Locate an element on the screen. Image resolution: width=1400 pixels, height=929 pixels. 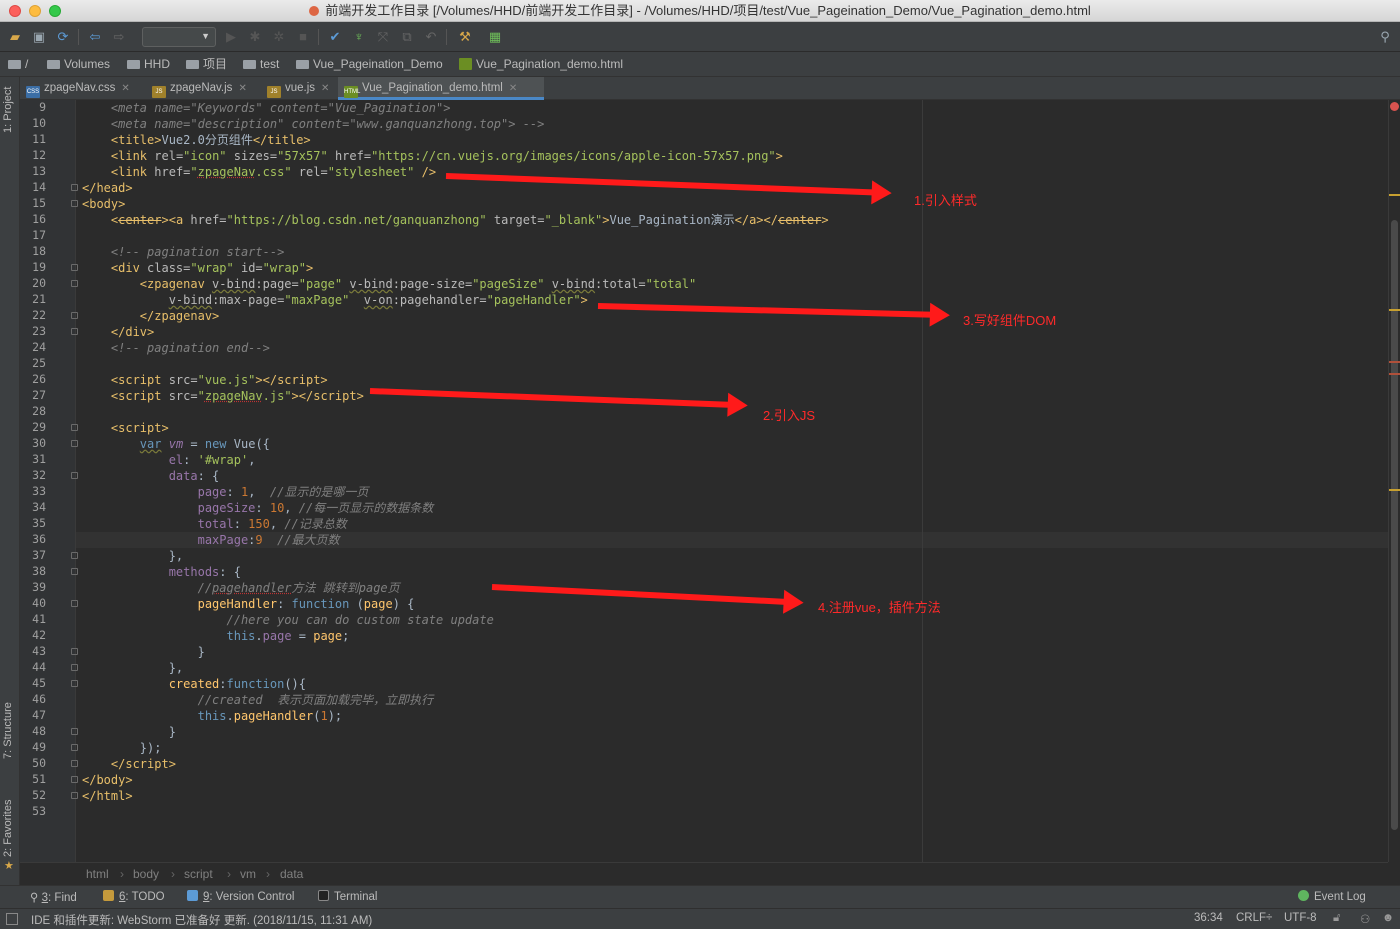
event-log-button: Event Log is located at coordinates (1332, 896).